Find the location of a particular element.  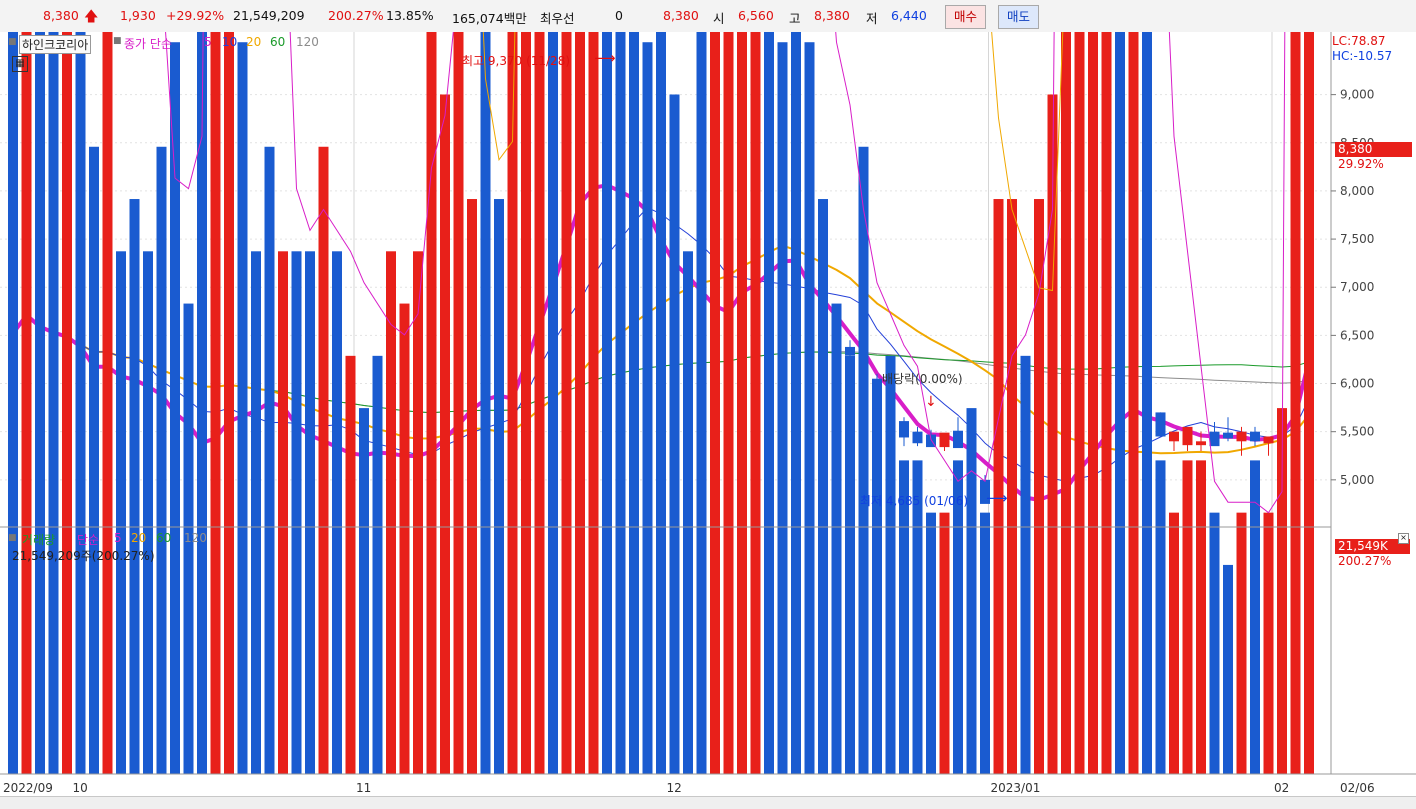

volume-value: 21,549,209 is located at coordinates (269, 15).